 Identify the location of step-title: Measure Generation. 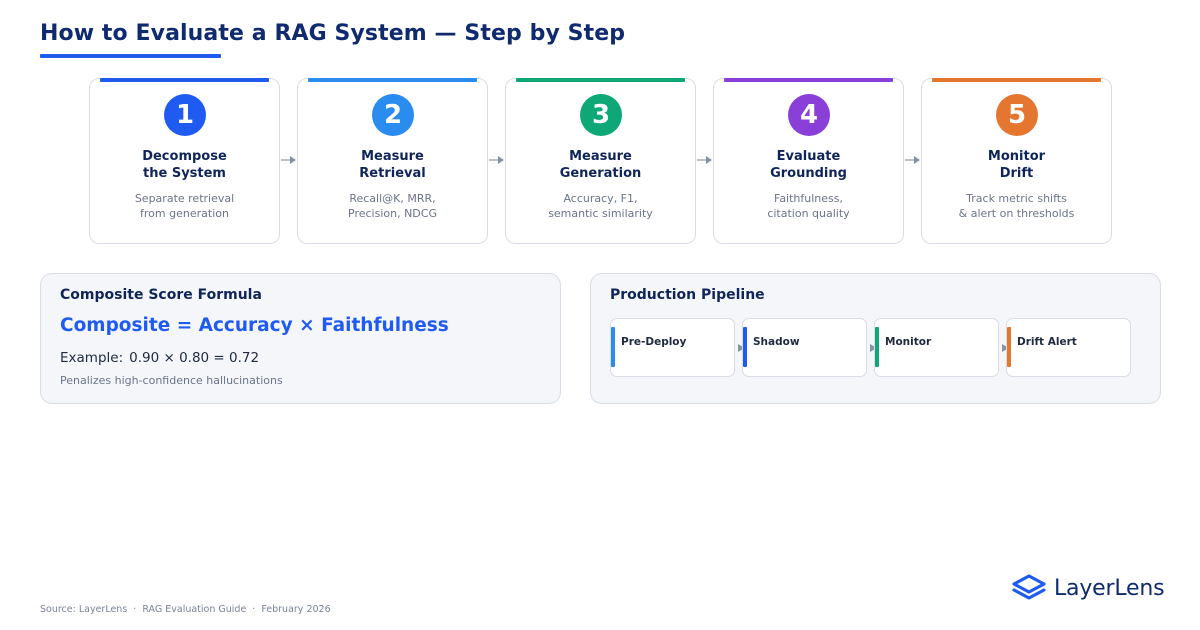
(600, 165).